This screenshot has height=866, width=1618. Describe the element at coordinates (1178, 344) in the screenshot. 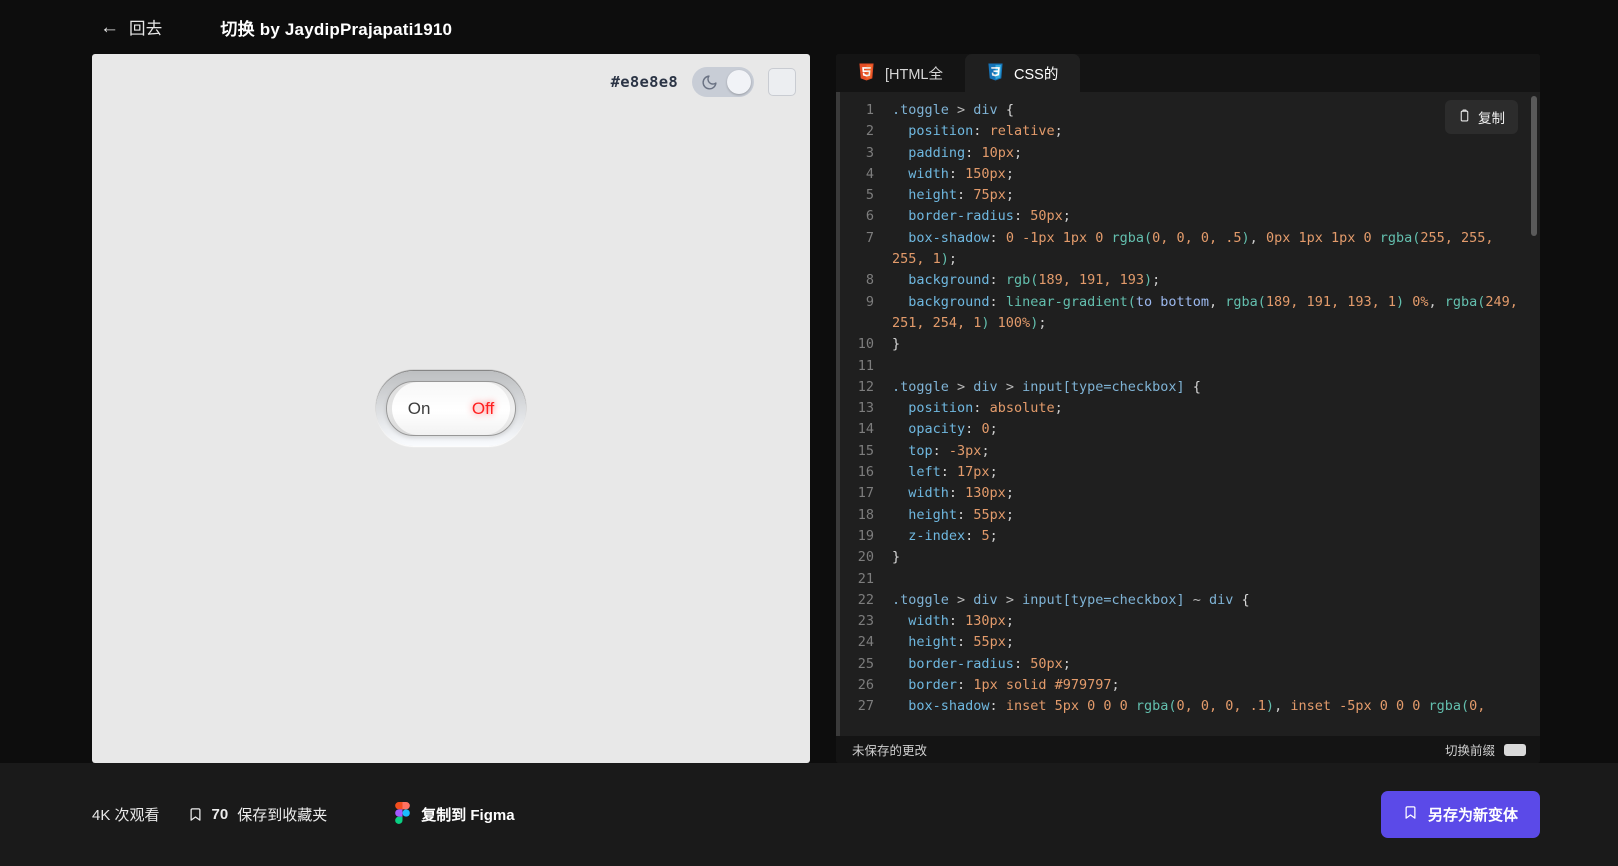

I see `code-line: 10}` at that location.